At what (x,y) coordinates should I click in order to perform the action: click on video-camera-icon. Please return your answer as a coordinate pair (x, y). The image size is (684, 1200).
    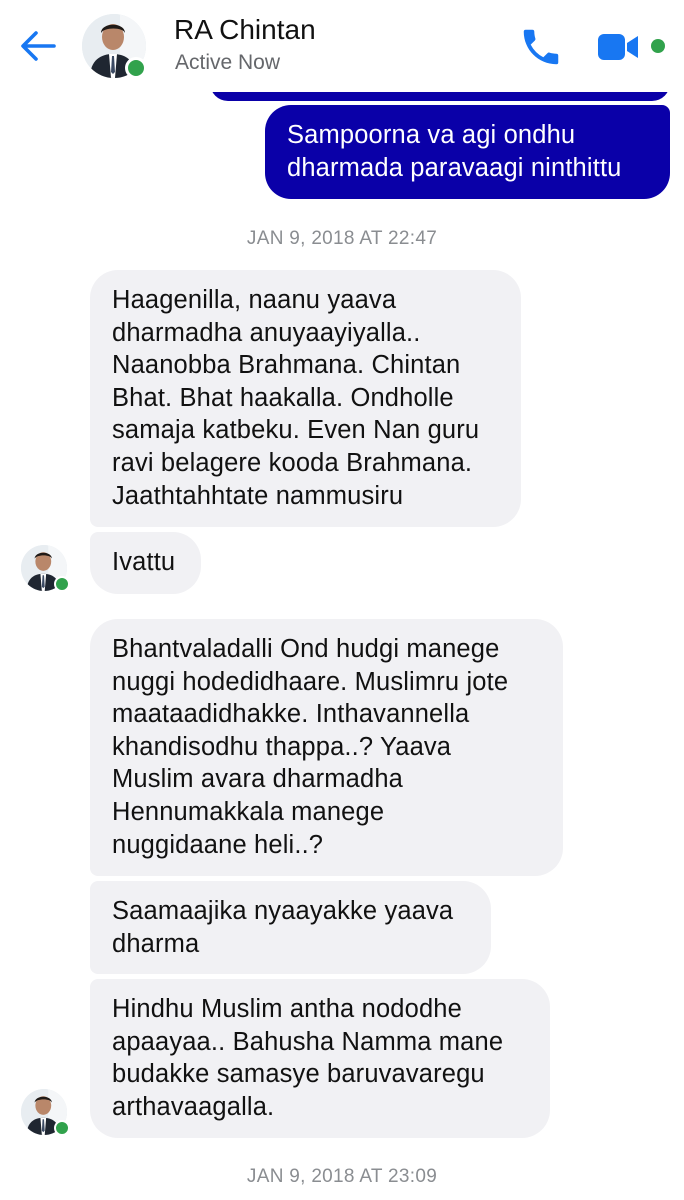
    Looking at the image, I should click on (618, 47).